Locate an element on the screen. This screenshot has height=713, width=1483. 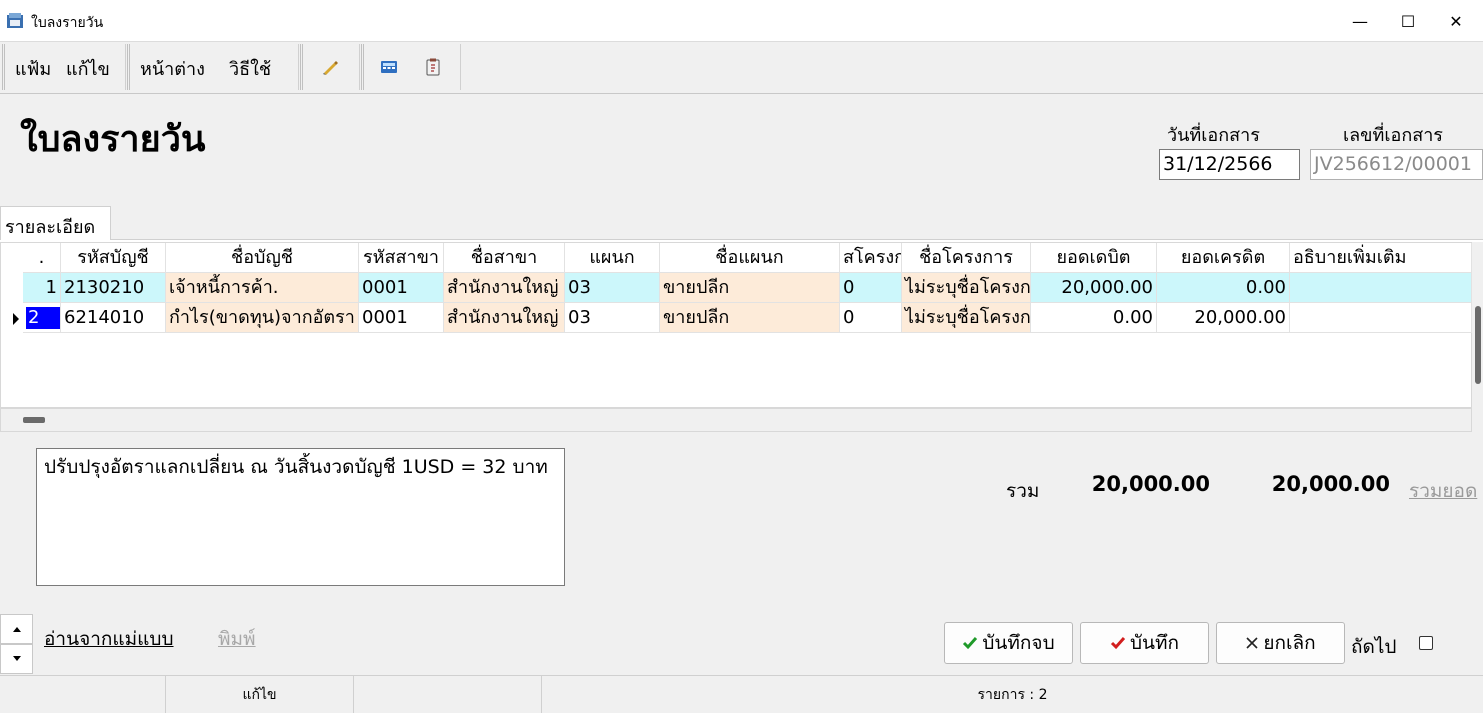
grid-header-description: อธิบายเพิ่มเติม is located at coordinates (1381, 258).